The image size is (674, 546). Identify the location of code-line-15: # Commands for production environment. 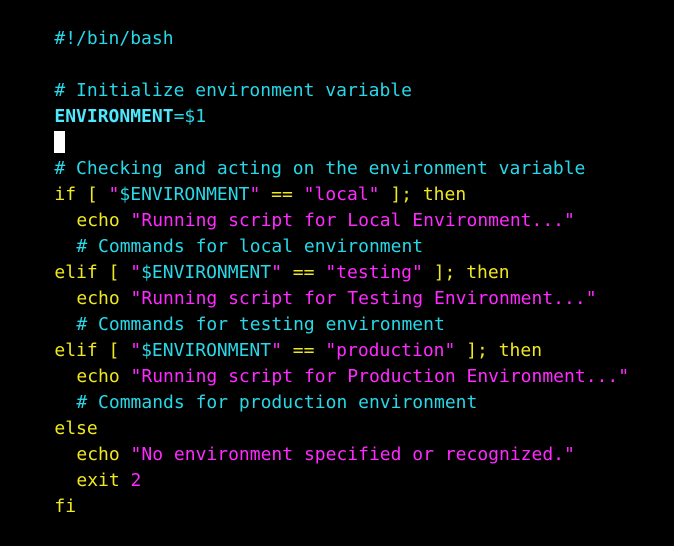
(342, 388).